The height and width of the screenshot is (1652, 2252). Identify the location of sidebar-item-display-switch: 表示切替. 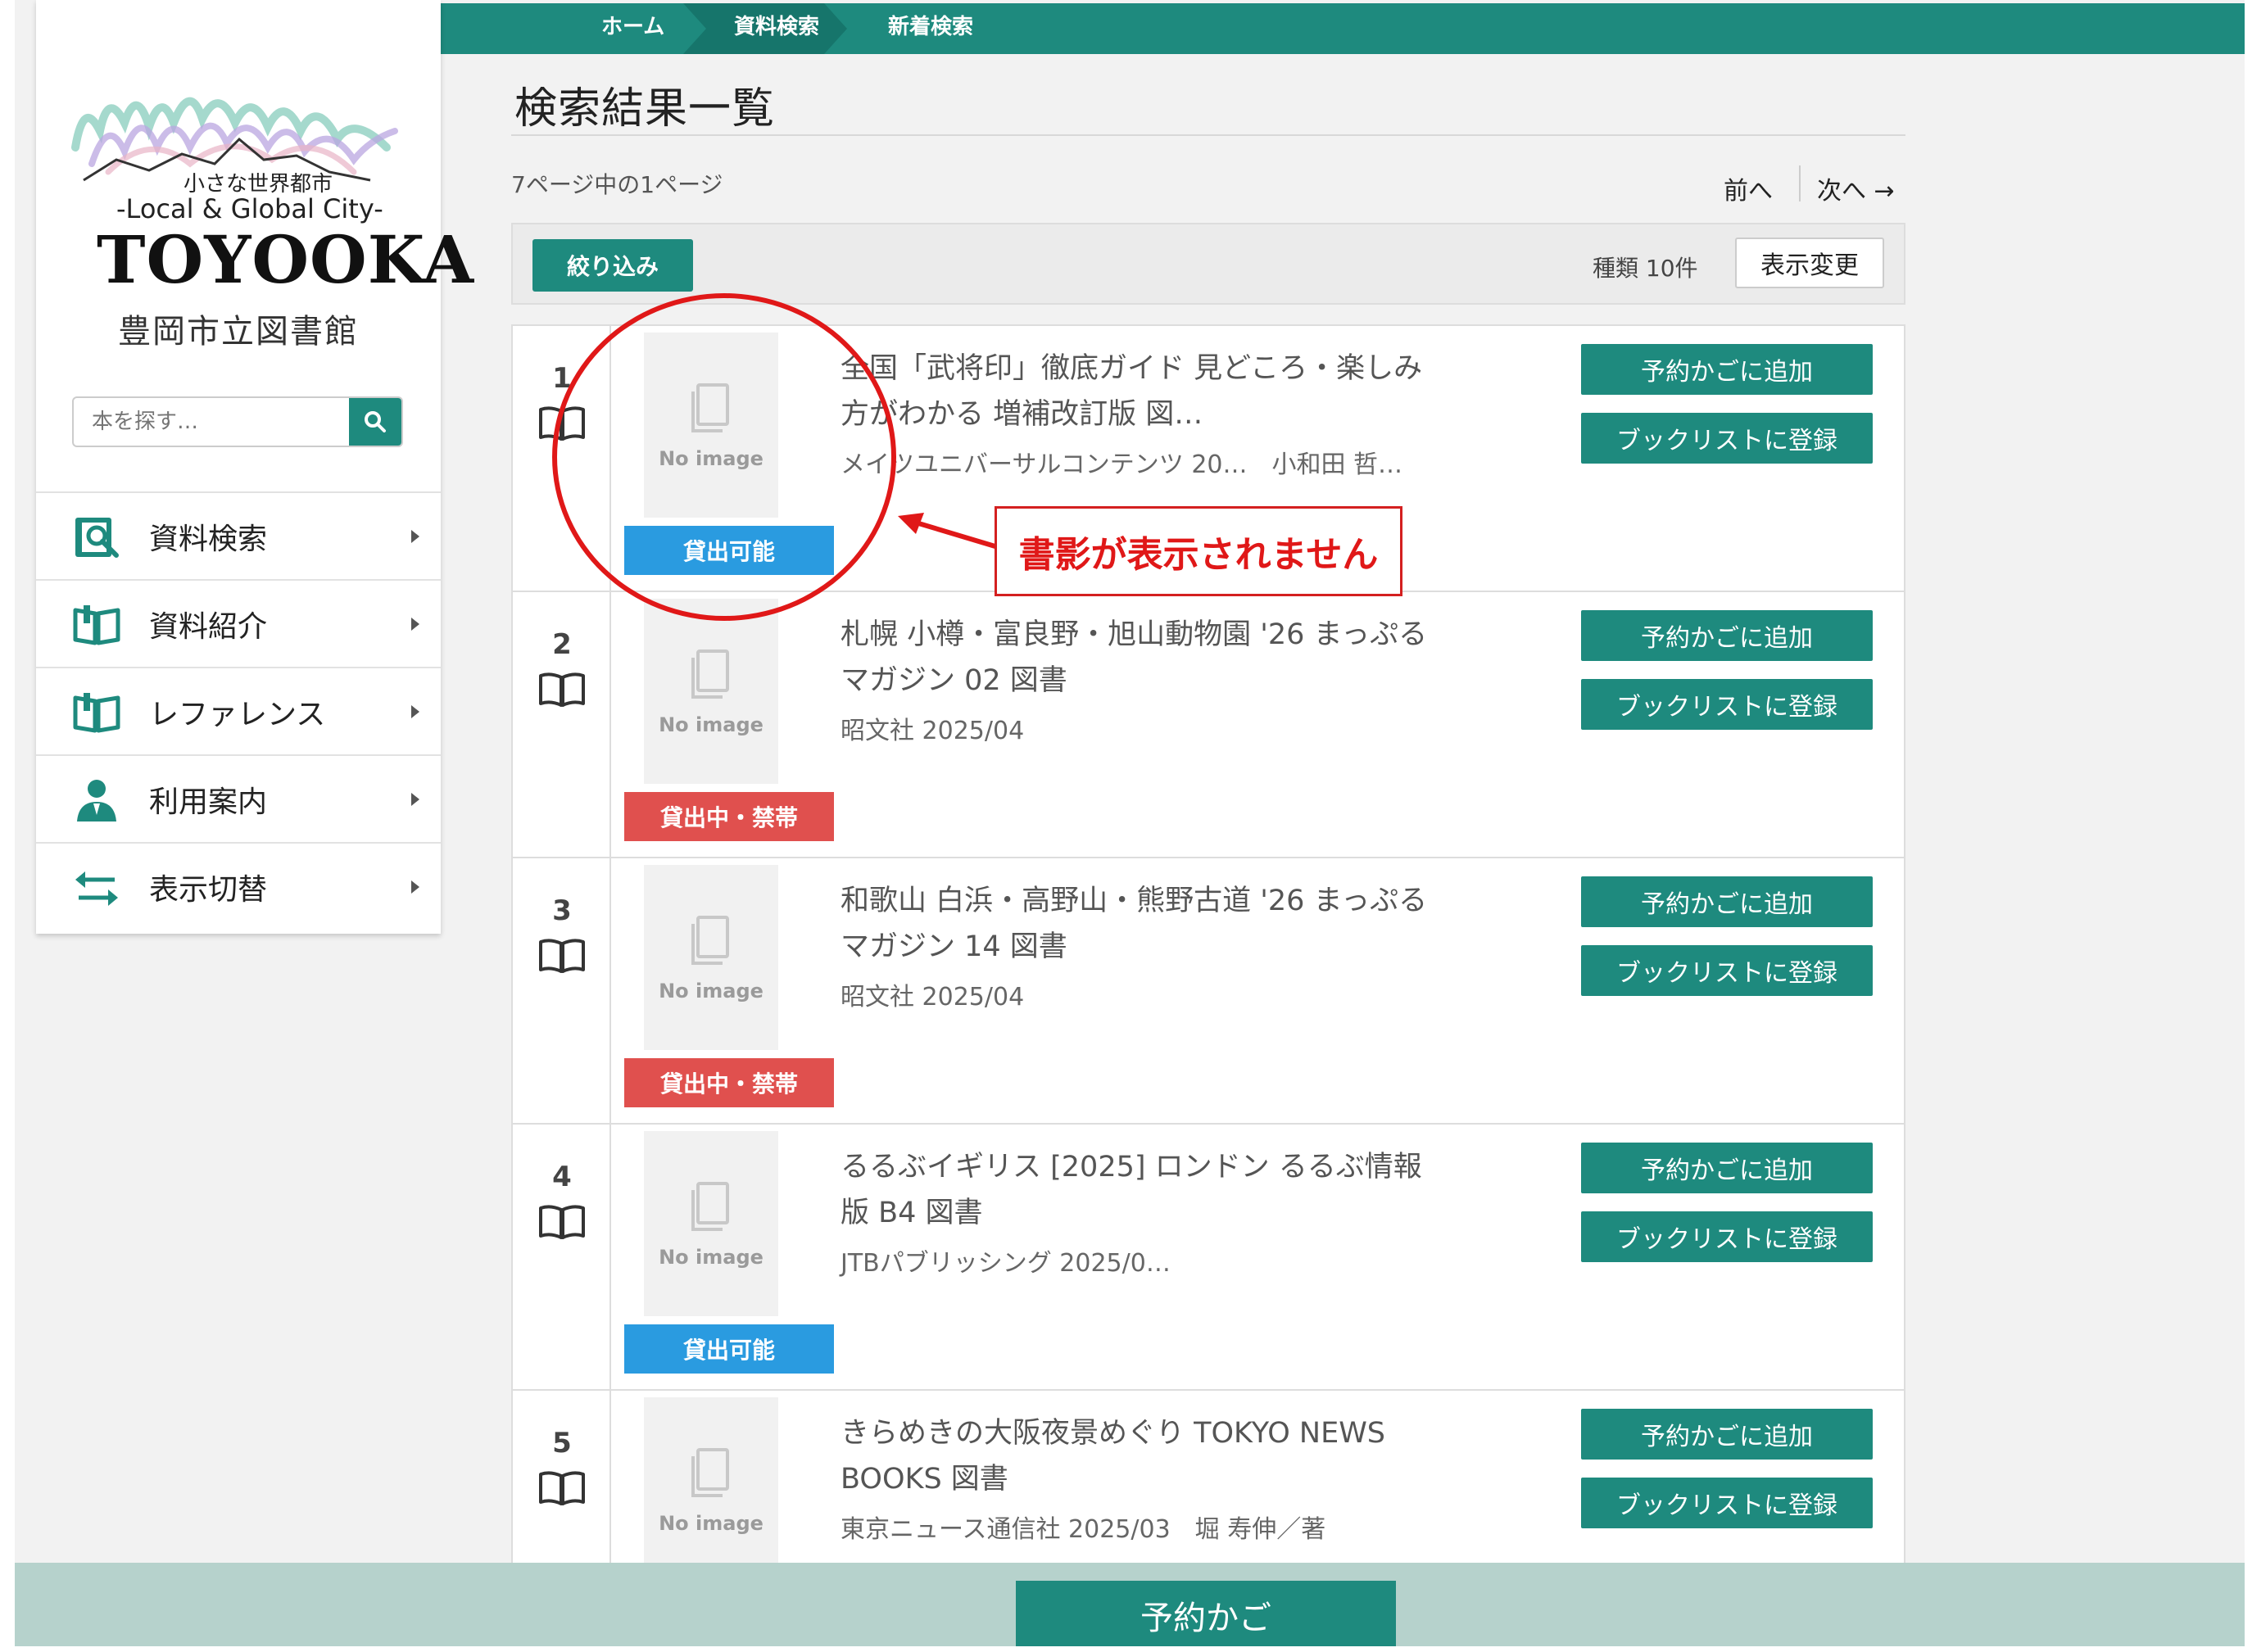
(238, 886).